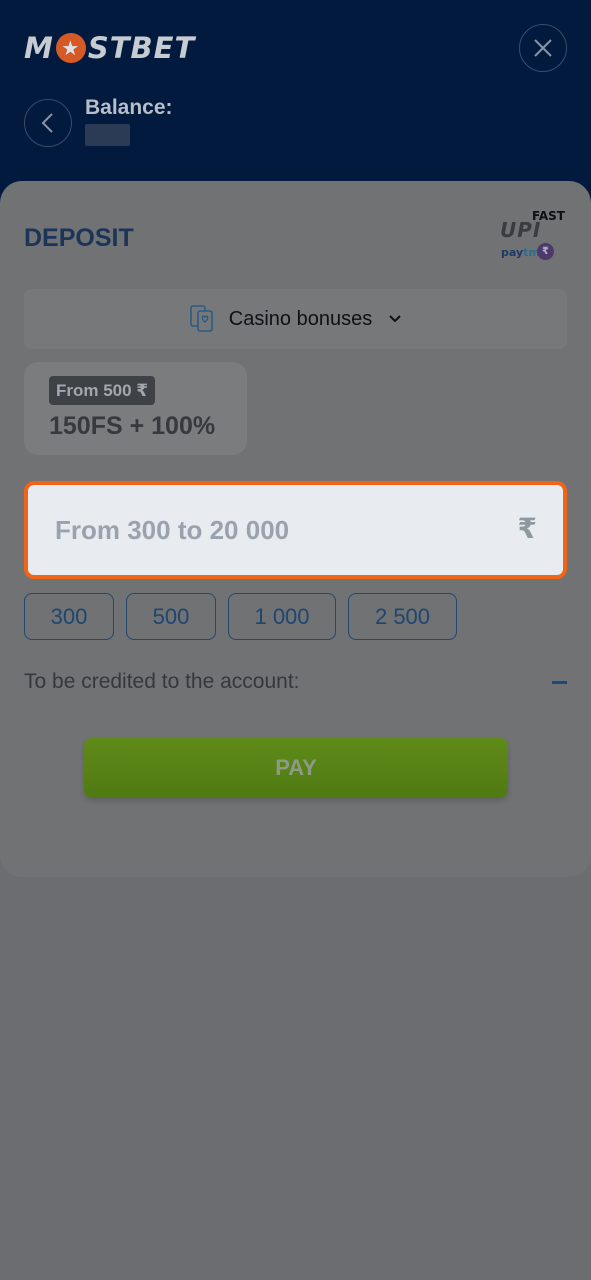  What do you see at coordinates (548, 216) in the screenshot?
I see `fast-label: FAST` at bounding box center [548, 216].